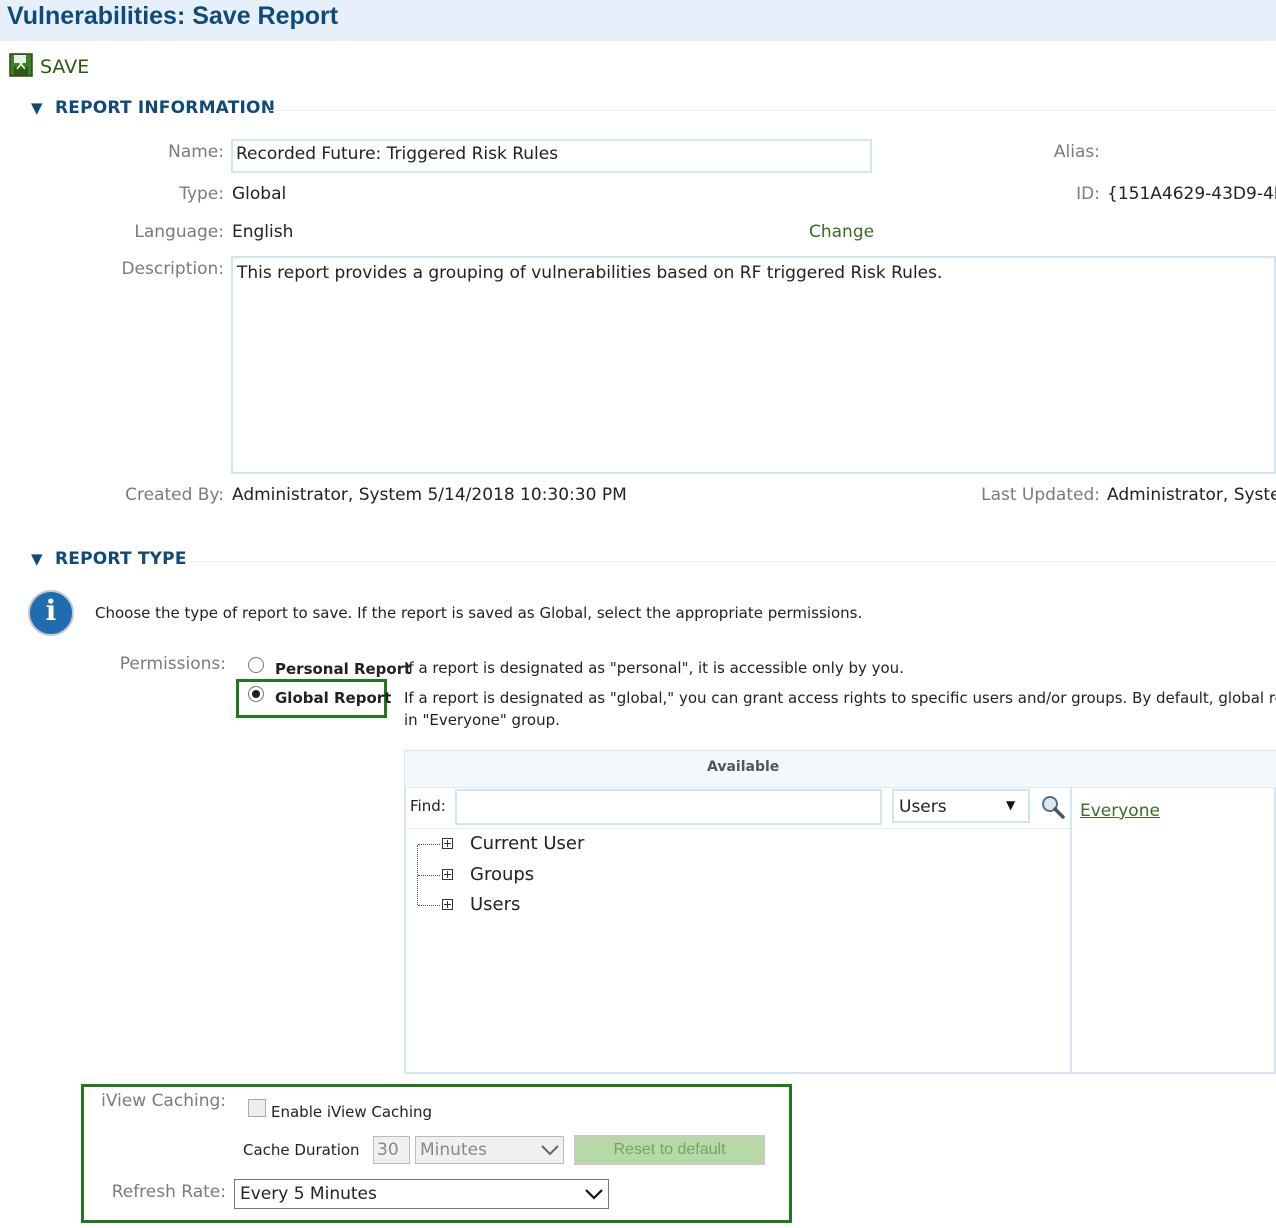  I want to click on id-label: ID:, so click(1088, 194).